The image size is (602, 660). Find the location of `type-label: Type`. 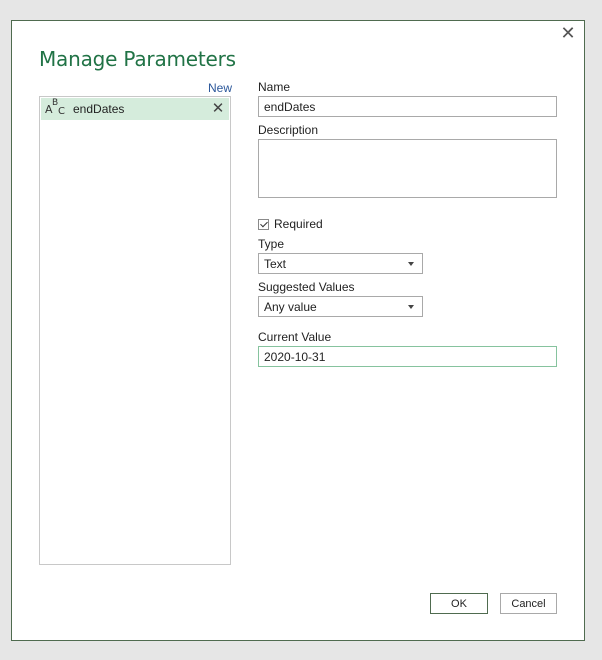

type-label: Type is located at coordinates (271, 244).